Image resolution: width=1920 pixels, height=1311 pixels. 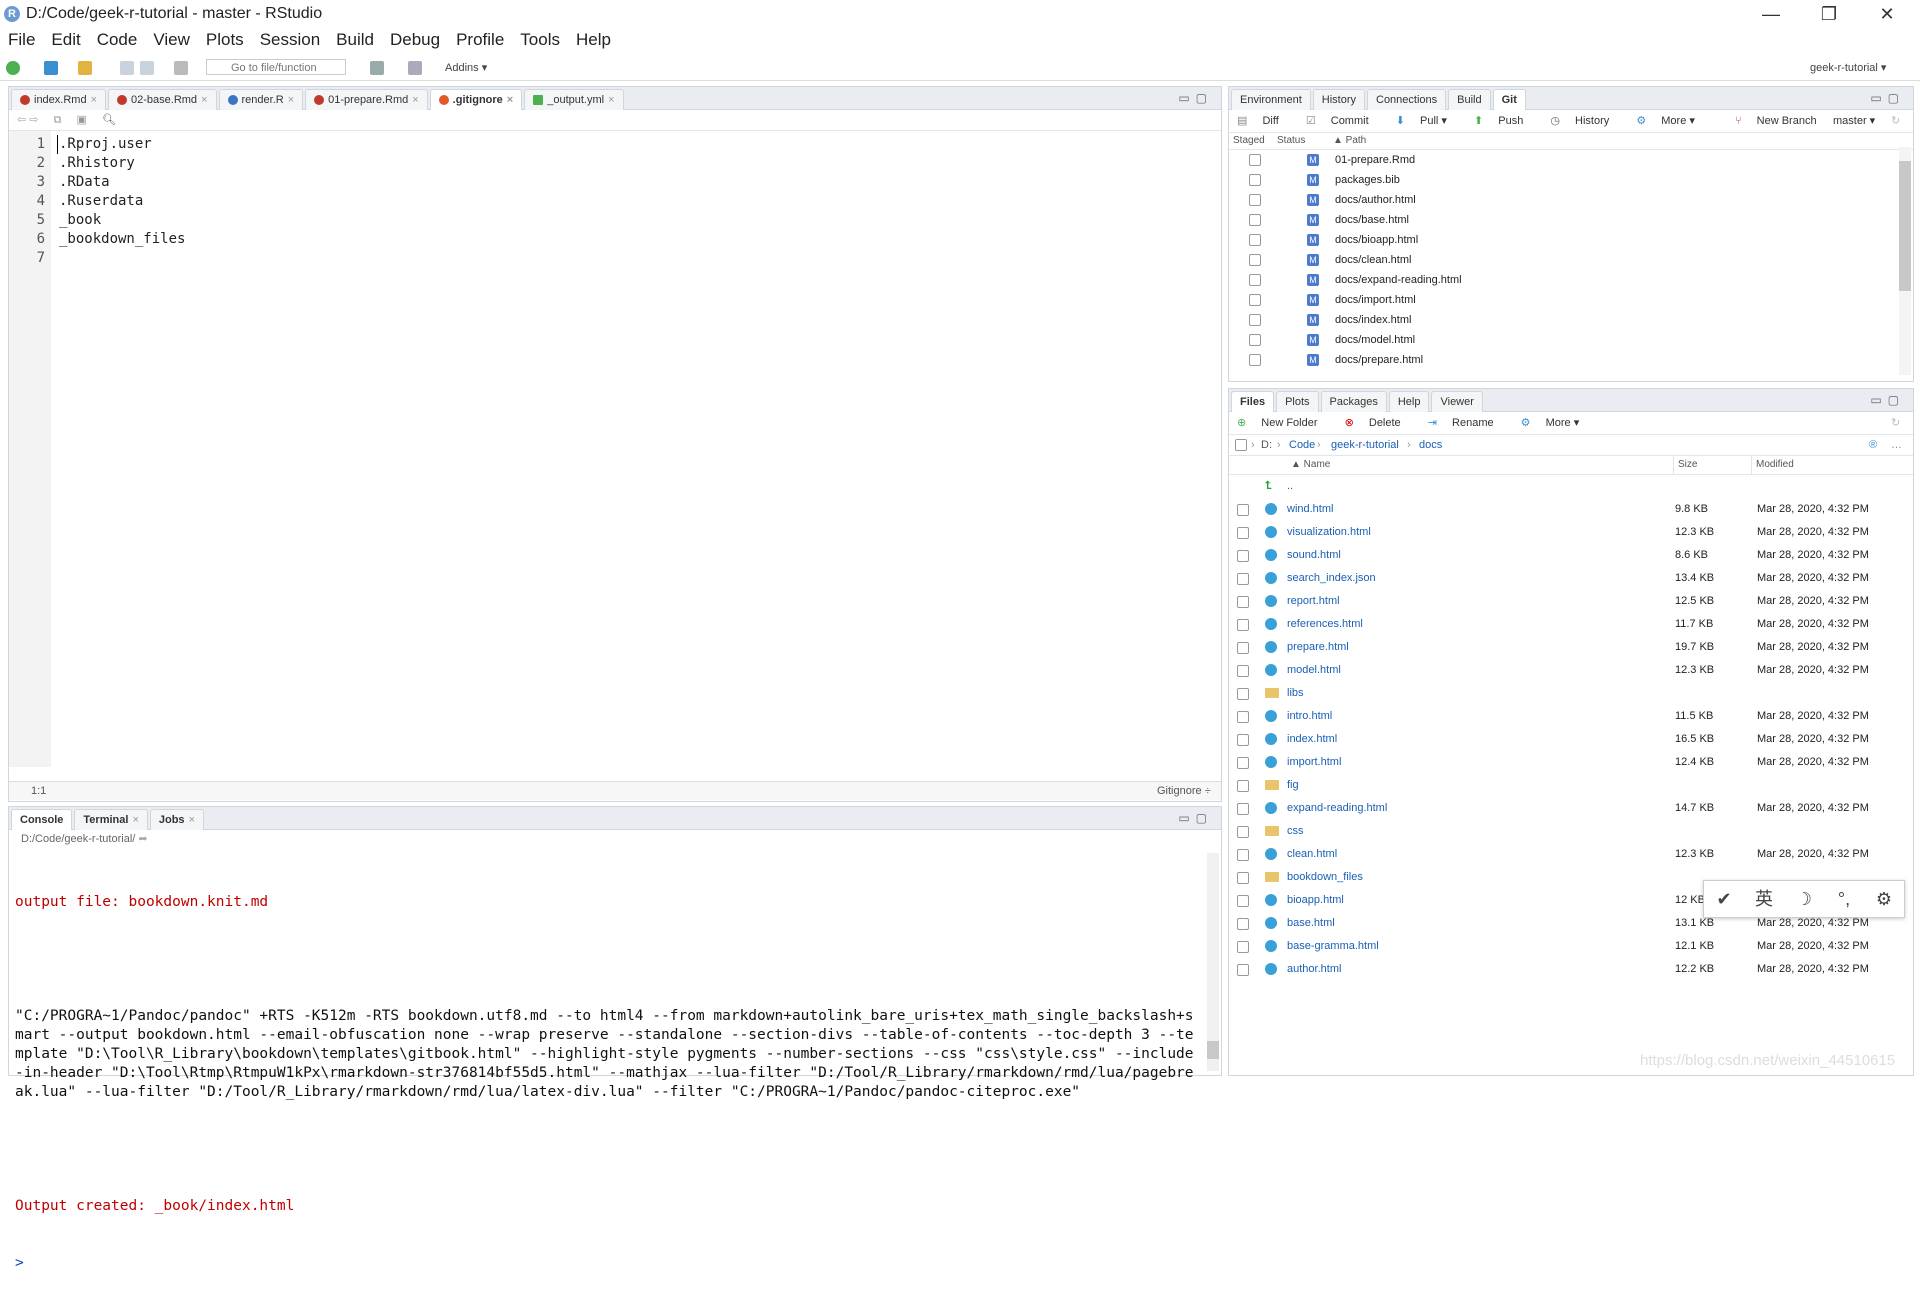 I want to click on git-file-row: M 01-prepare.Rmd, so click(x=1562, y=160).